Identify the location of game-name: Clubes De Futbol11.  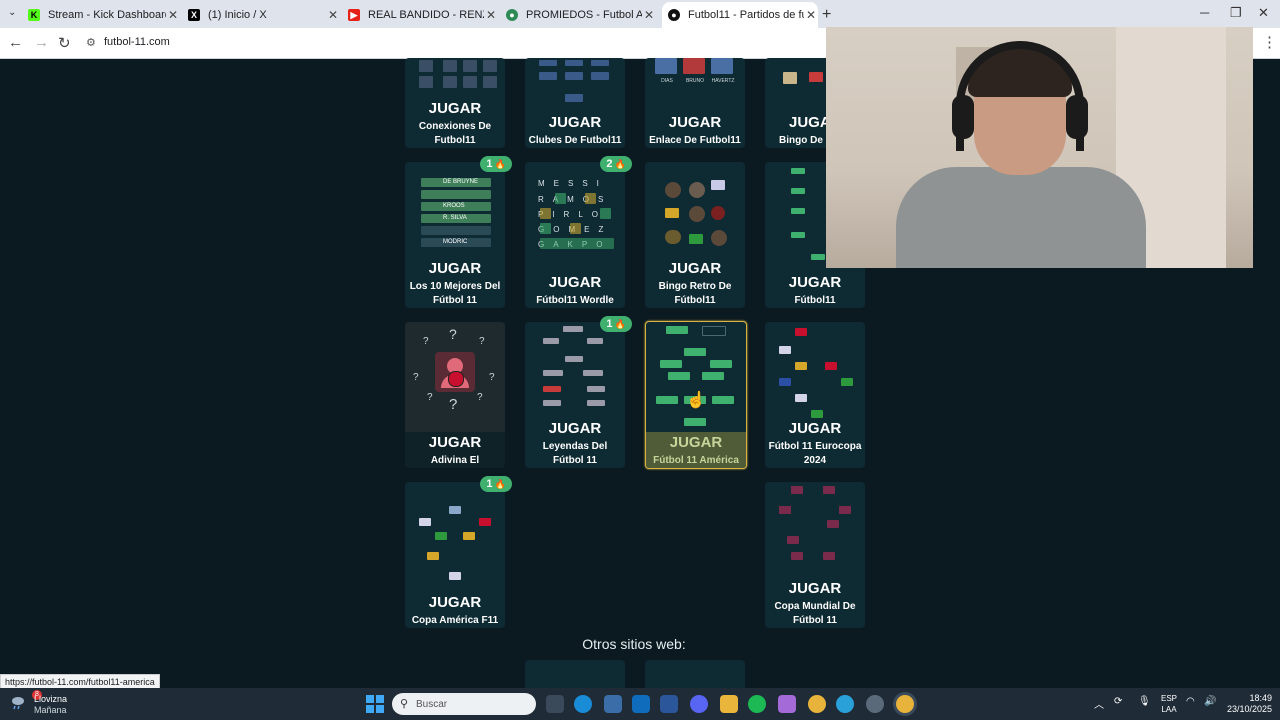
(575, 140).